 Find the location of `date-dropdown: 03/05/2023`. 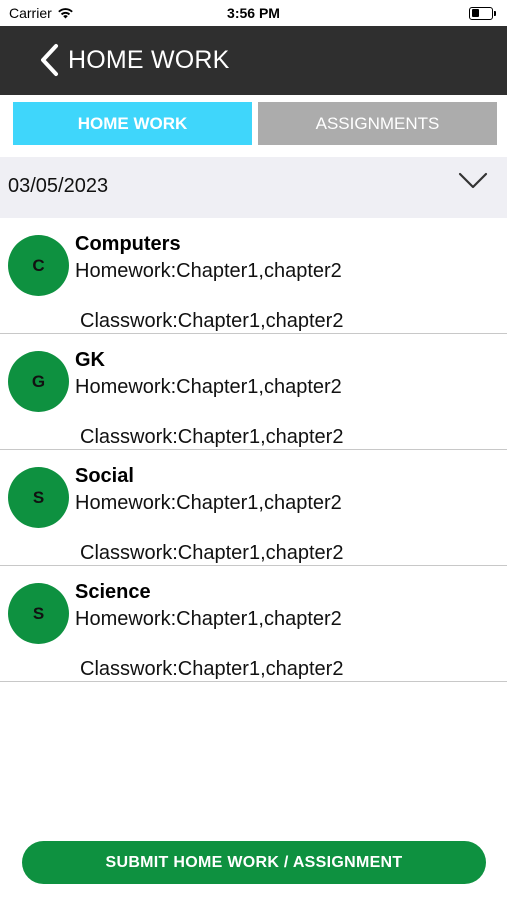

date-dropdown: 03/05/2023 is located at coordinates (253, 187).